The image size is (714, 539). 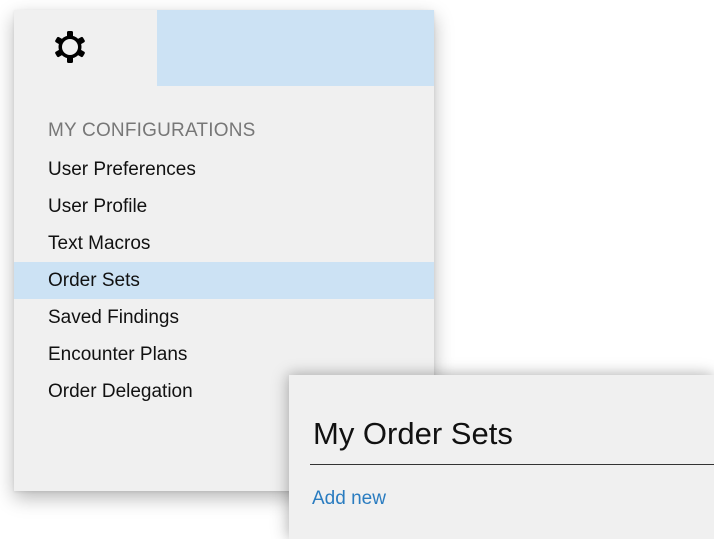 I want to click on menu-item-encounter-plans: Encounter Plans, so click(x=224, y=354).